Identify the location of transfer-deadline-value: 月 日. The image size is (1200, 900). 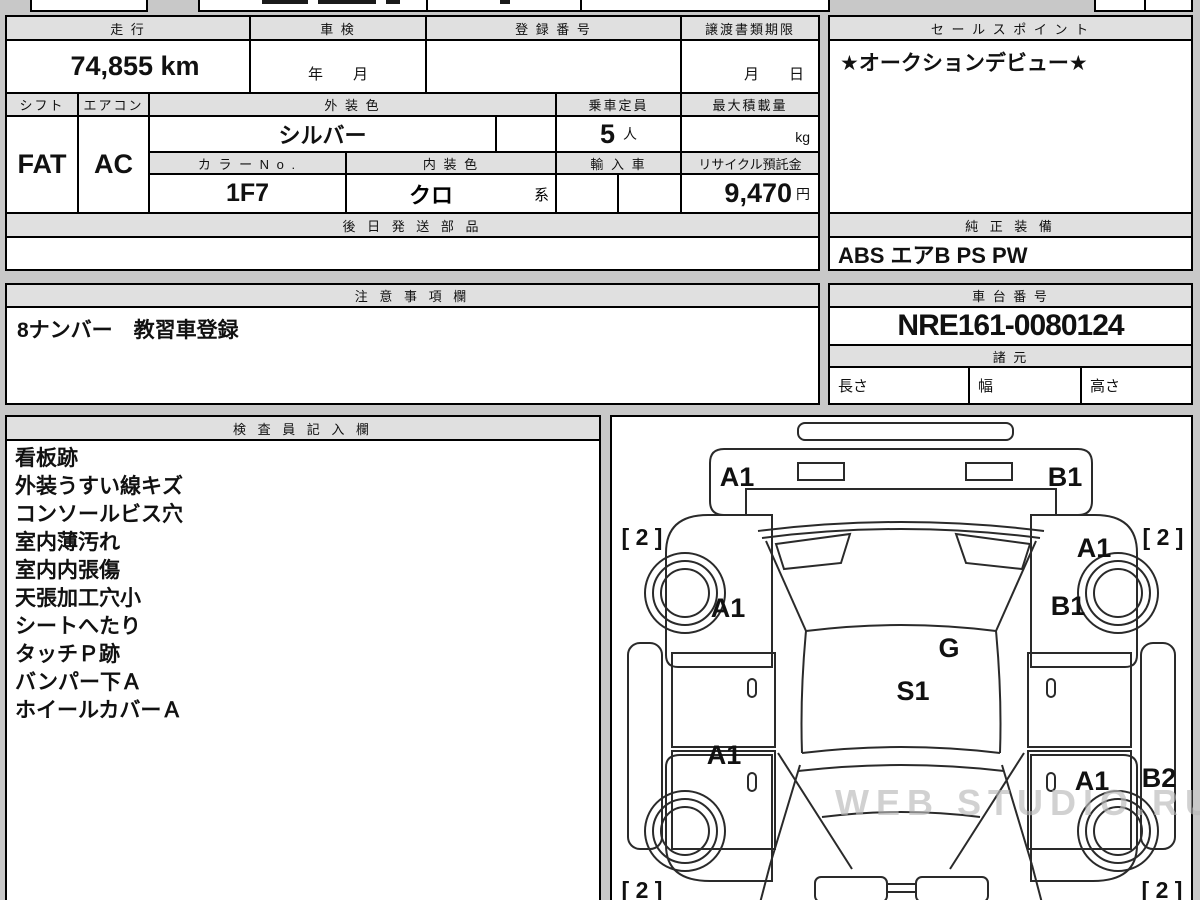
(750, 66).